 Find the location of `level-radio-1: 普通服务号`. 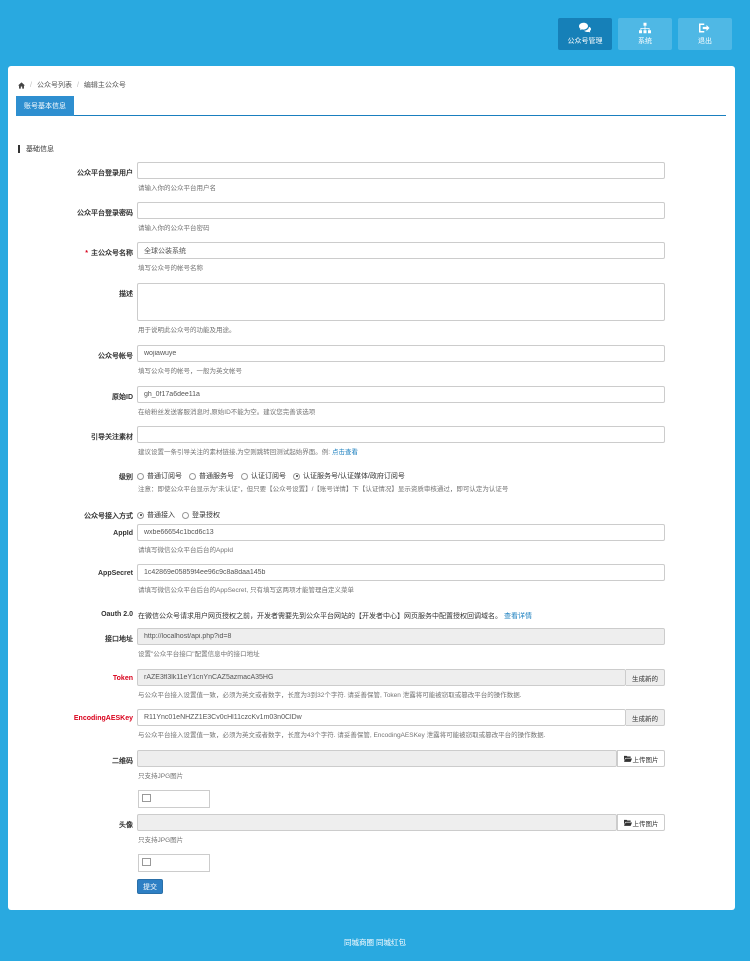

level-radio-1: 普通服务号 is located at coordinates (211, 476).